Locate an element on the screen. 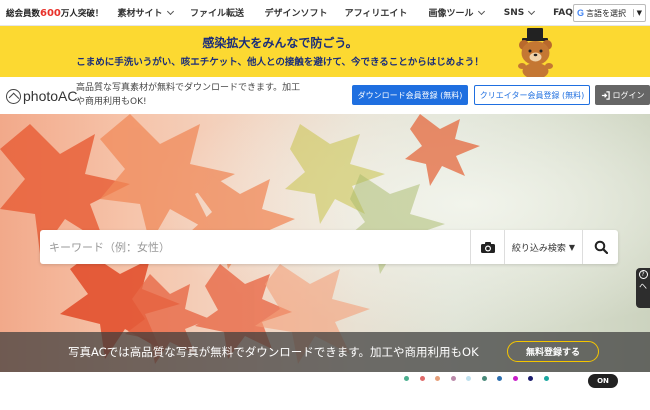  nav-design-software-label: デザインソフト is located at coordinates (296, 14).